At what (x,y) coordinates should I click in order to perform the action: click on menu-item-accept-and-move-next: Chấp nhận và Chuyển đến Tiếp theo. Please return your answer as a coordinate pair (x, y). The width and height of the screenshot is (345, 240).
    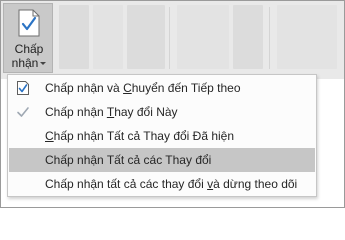
    Looking at the image, I should click on (162, 88).